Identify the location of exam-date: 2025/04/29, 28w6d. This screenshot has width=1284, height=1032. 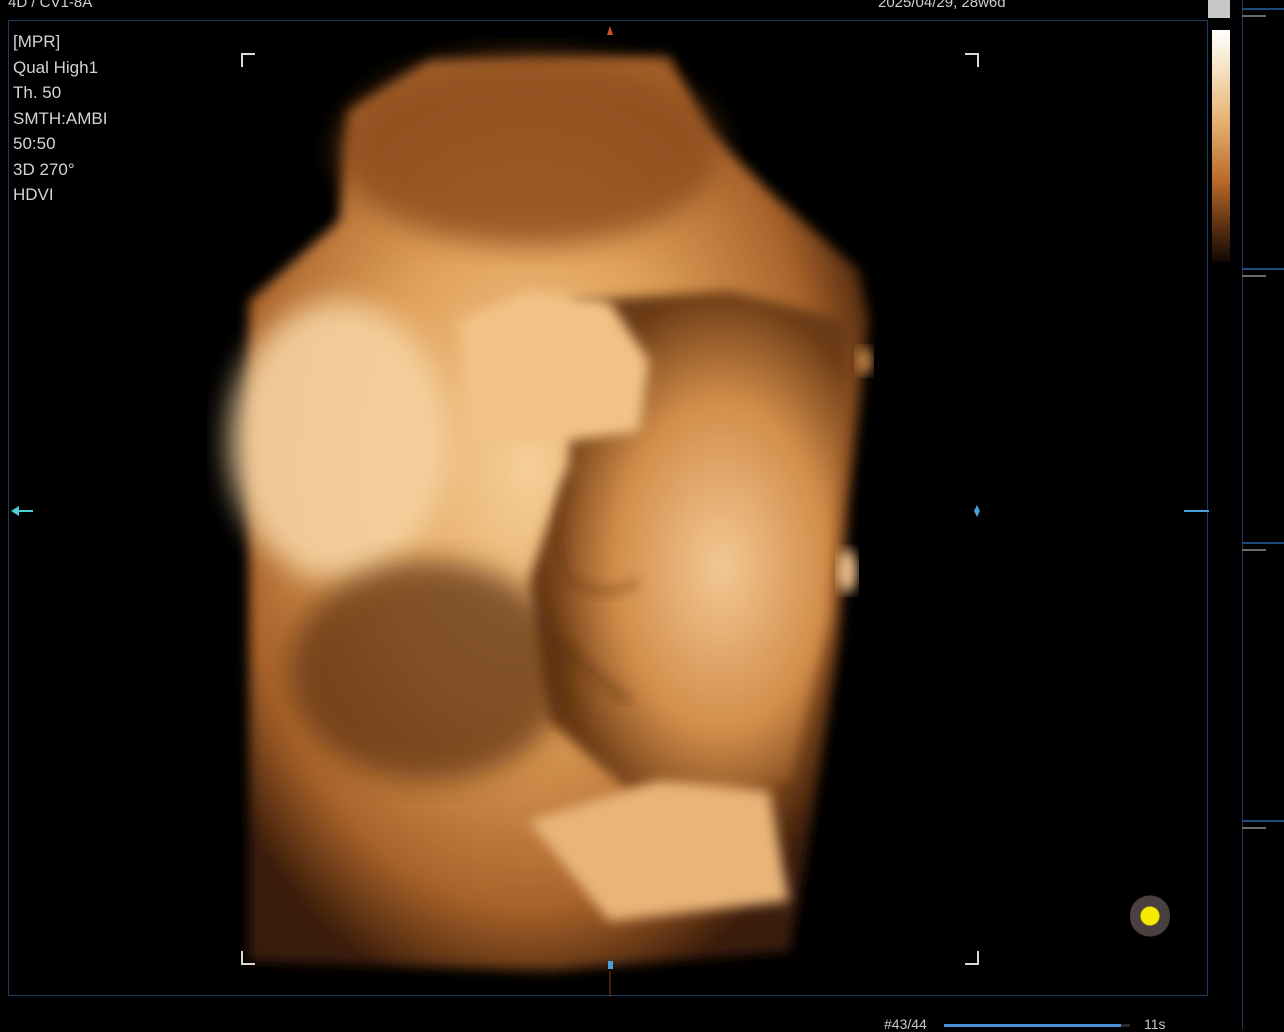
(942, 5).